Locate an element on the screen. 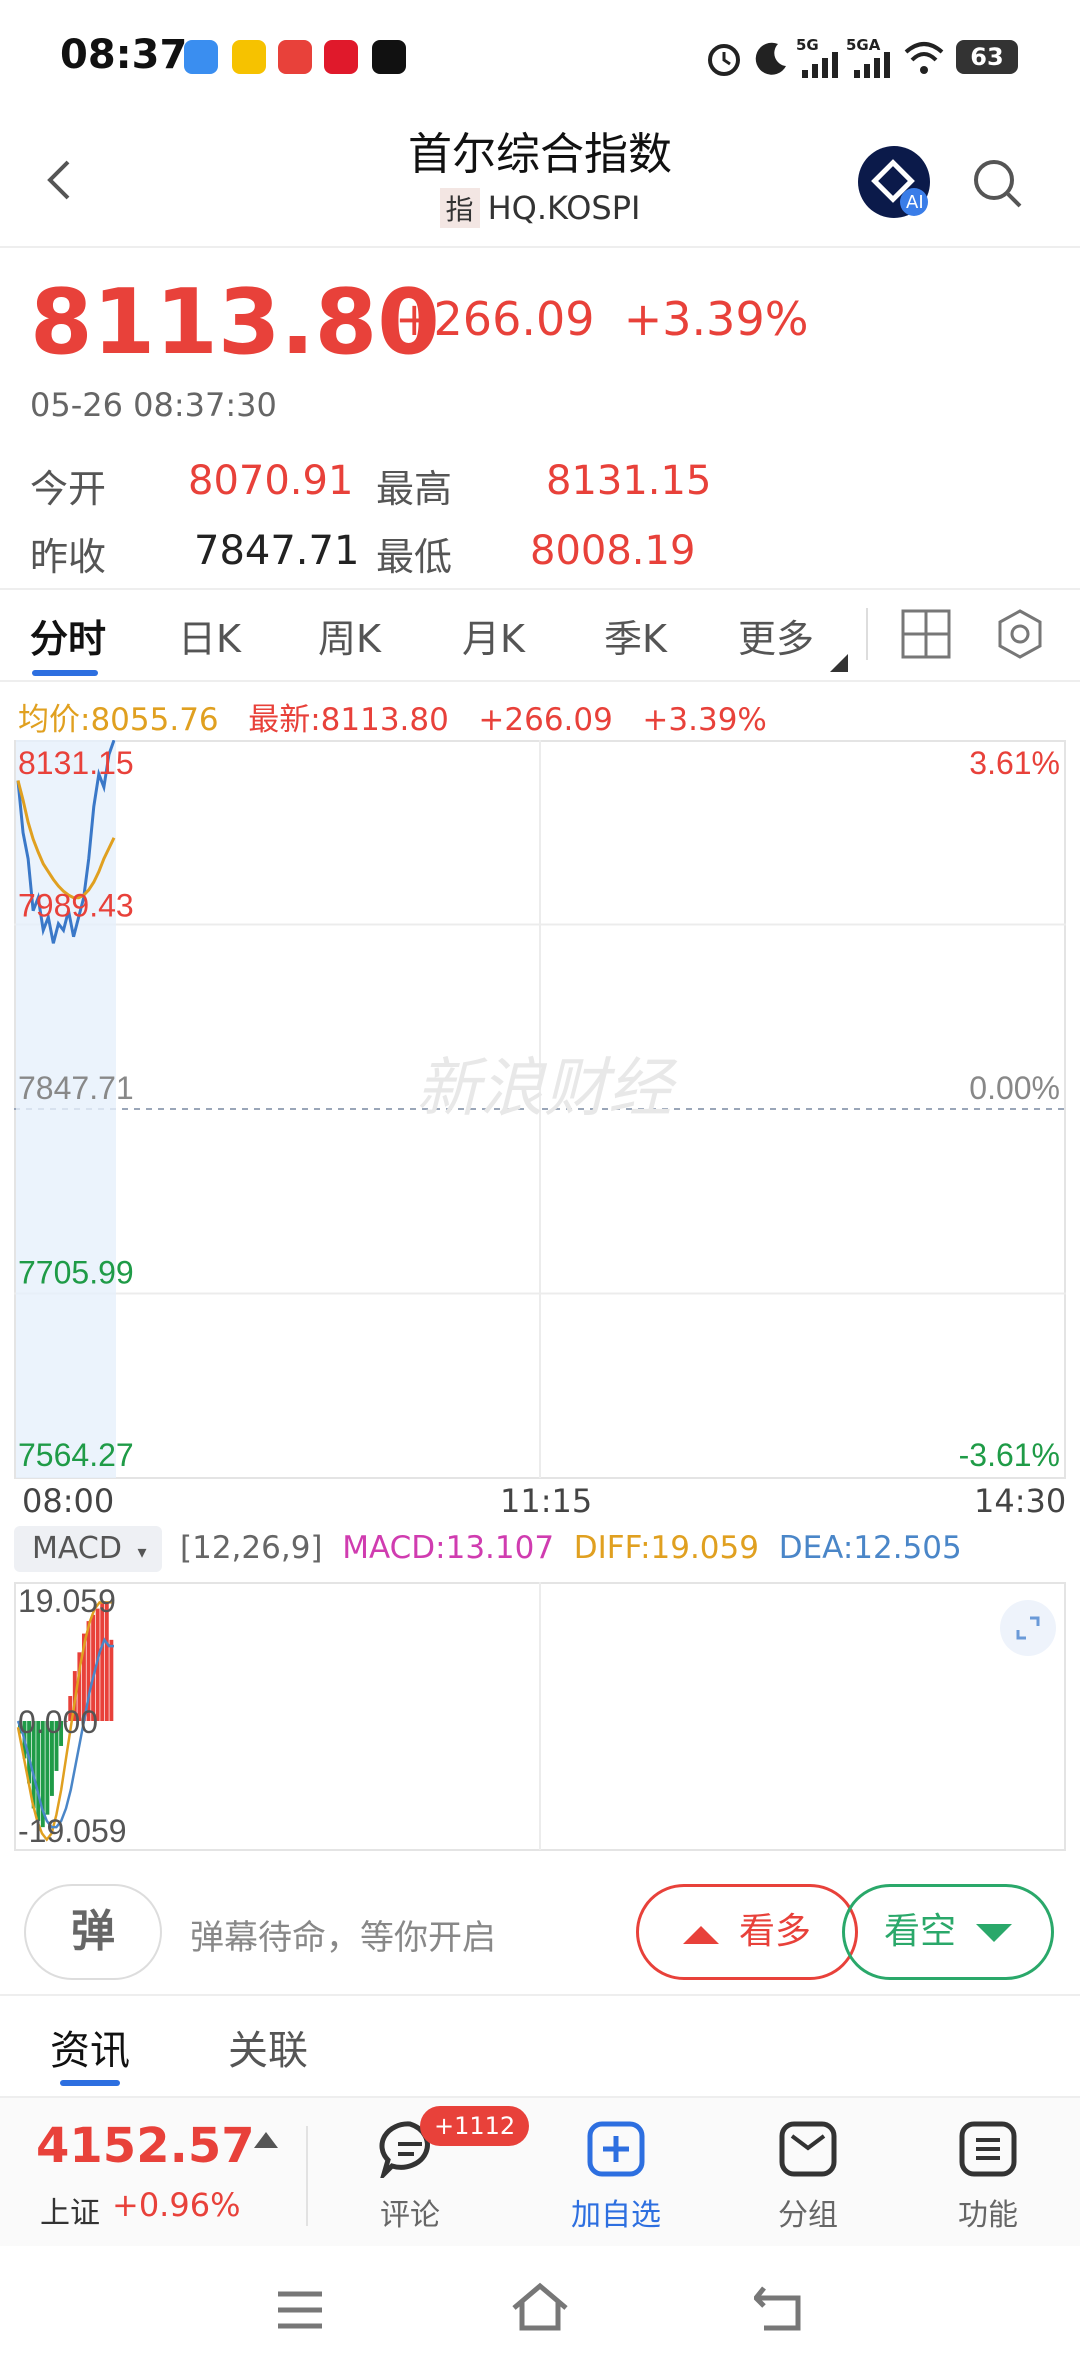 This screenshot has width=1080, height=2376. macd-y-label: 19.059 is located at coordinates (67, 1601).